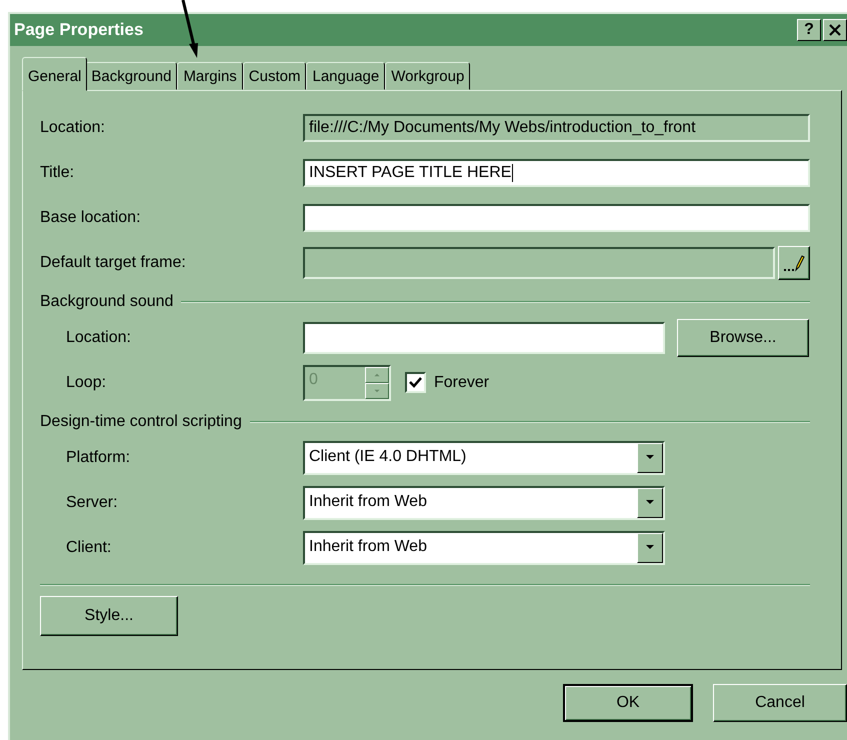 Image resolution: width=847 pixels, height=740 pixels. Describe the element at coordinates (556, 172) in the screenshot. I see `text-field: INSERT PAGE TITLE HERE` at that location.